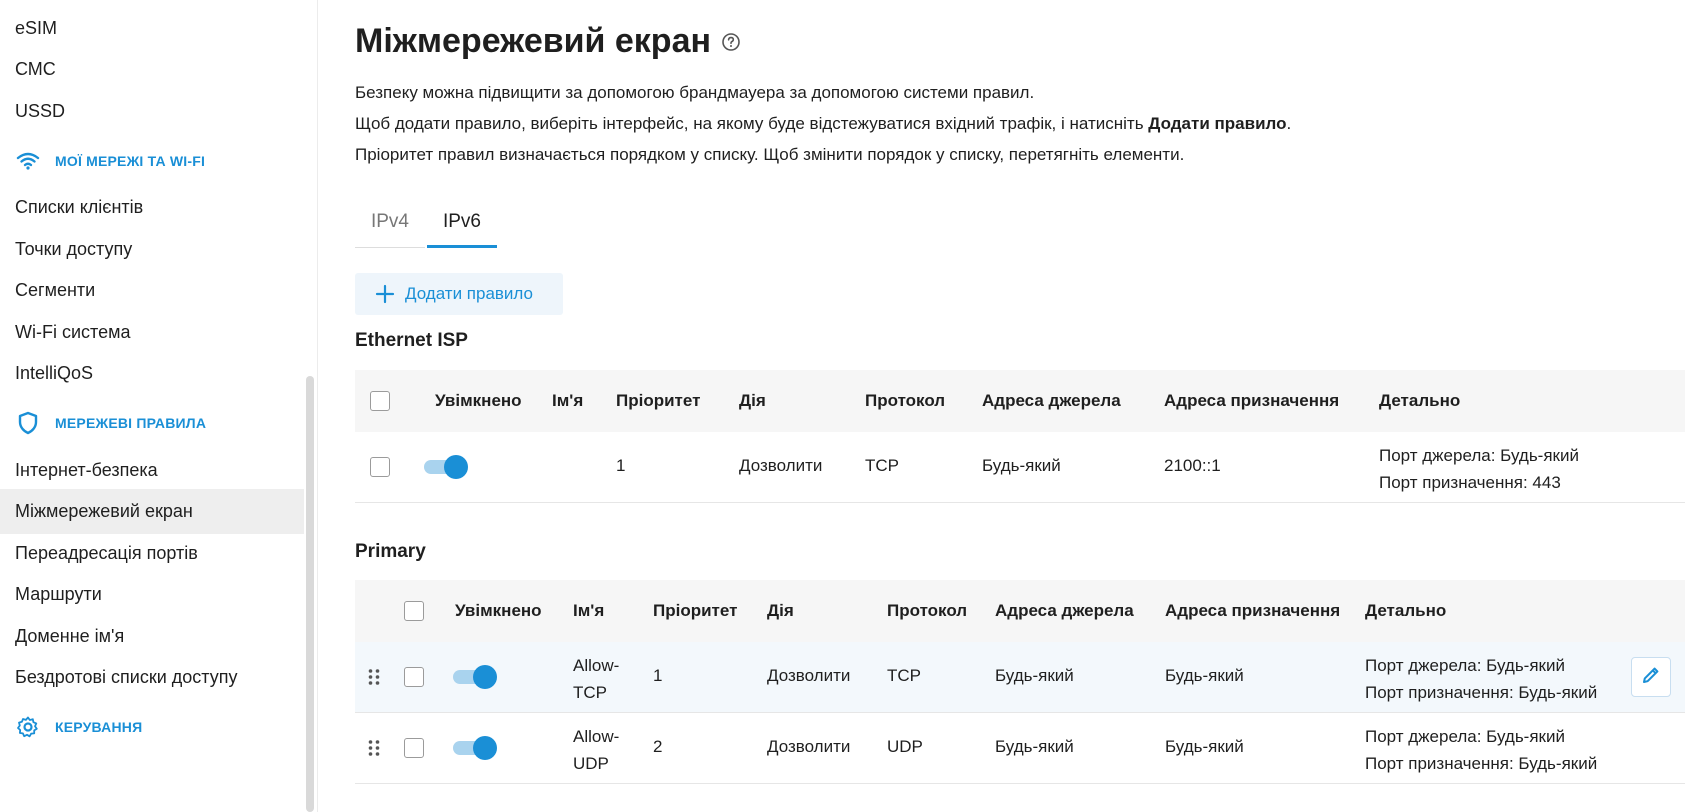 Image resolution: width=1700 pixels, height=812 pixels. Describe the element at coordinates (1192, 465) in the screenshot. I see `cell-destination: 2100::1` at that location.